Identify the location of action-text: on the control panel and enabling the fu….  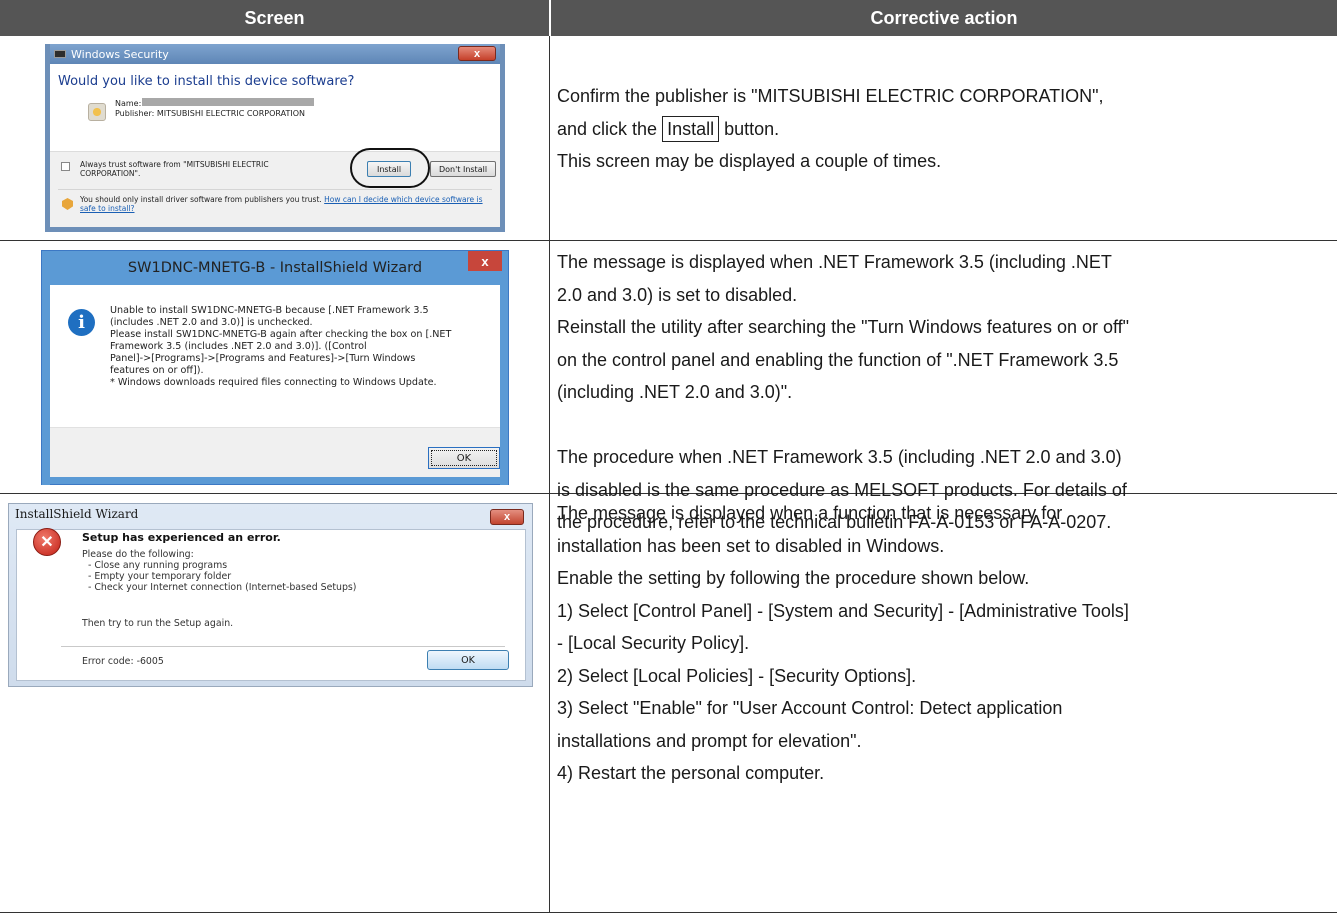
(838, 359).